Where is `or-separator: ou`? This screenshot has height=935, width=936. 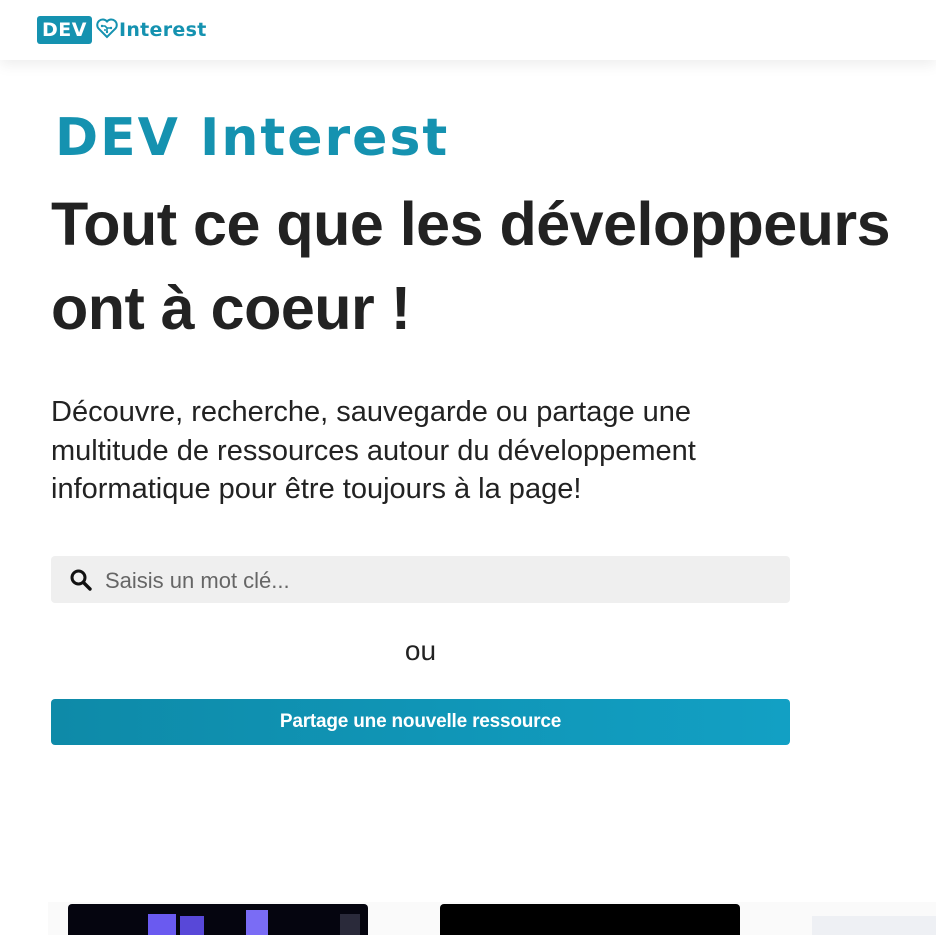
or-separator: ou is located at coordinates (420, 650).